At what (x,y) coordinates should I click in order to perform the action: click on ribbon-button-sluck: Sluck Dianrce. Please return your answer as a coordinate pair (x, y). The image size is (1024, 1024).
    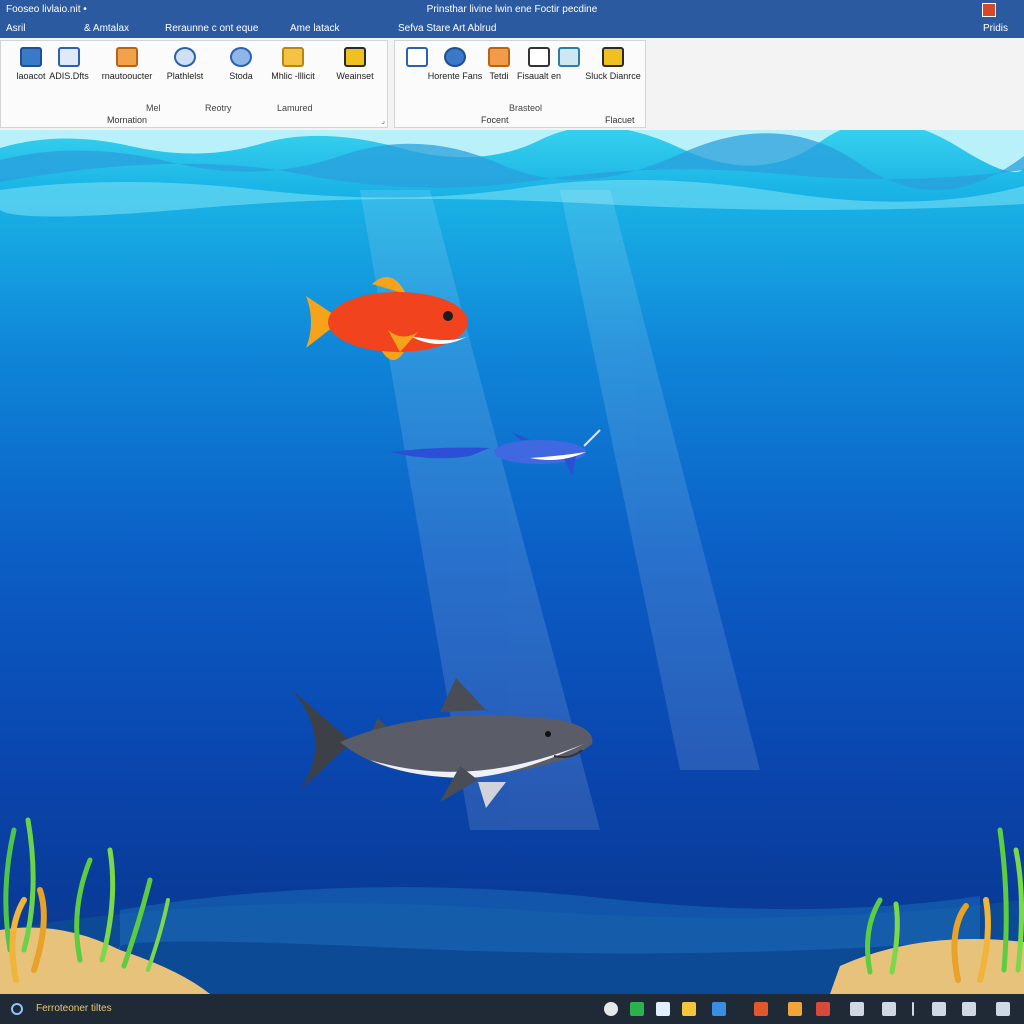
    Looking at the image, I should click on (613, 73).